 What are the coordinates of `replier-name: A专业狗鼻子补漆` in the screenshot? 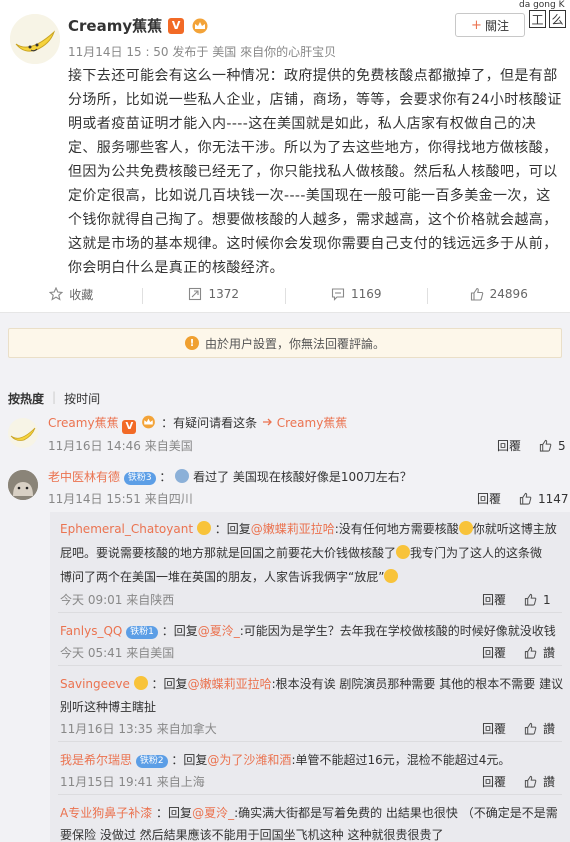 It's located at (106, 813).